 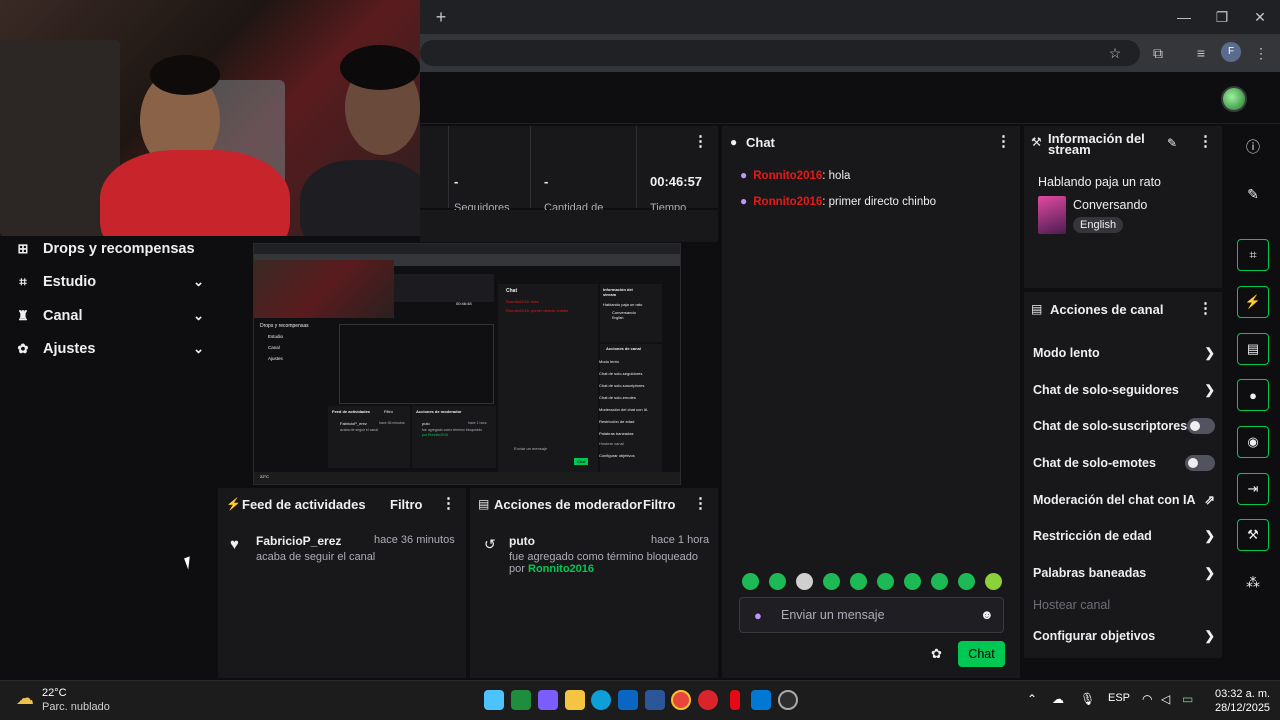 What do you see at coordinates (1205, 308) in the screenshot?
I see `channel-actions-menu-icon: ⋮` at bounding box center [1205, 308].